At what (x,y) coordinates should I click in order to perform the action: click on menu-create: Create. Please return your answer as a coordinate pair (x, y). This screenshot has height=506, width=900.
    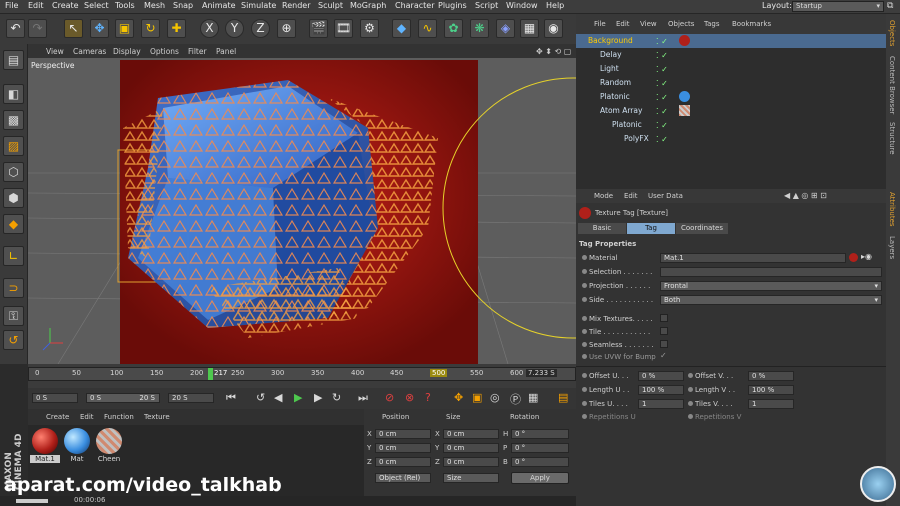
    Looking at the image, I should click on (65, 5).